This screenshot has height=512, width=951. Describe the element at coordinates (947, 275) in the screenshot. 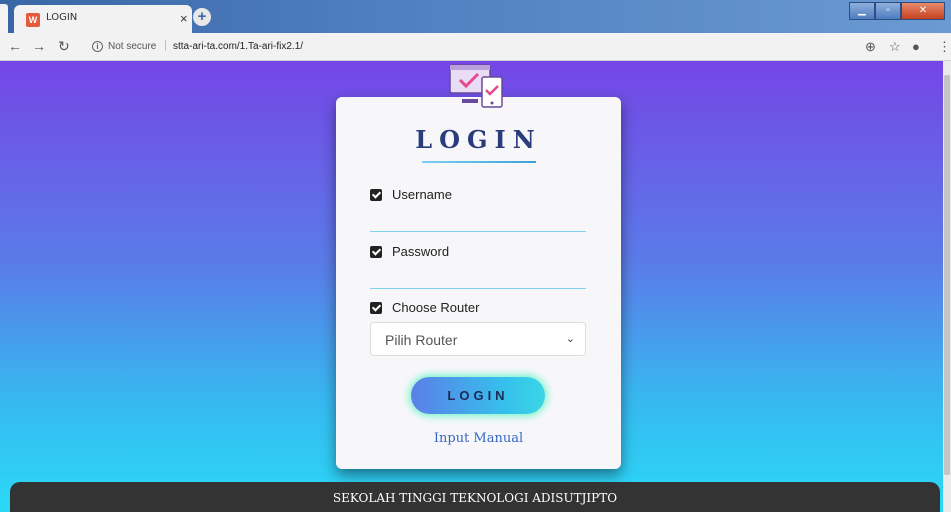

I see `scrollbar-thumb` at that location.